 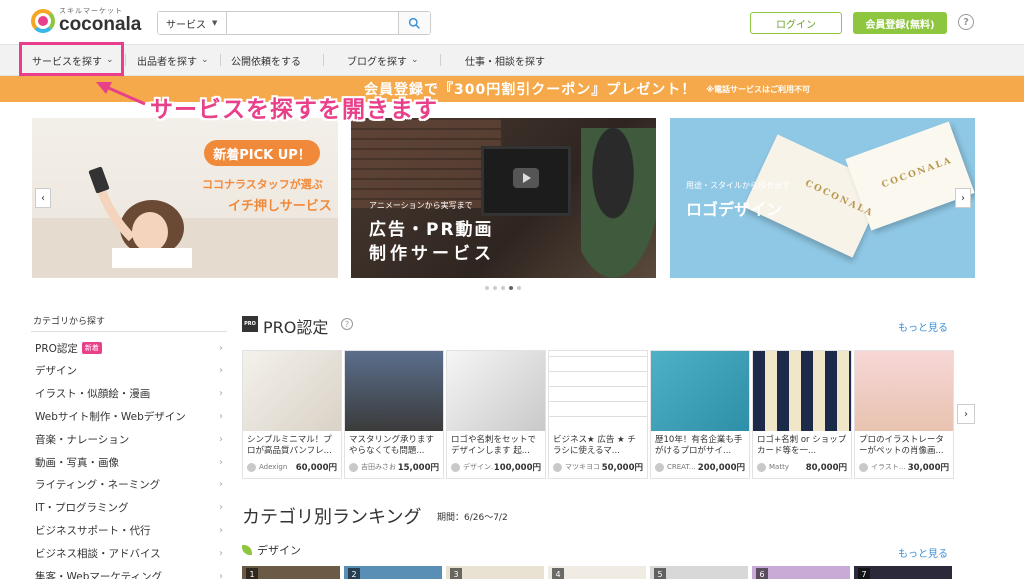 I want to click on pro-help-icon: ?, so click(x=347, y=324).